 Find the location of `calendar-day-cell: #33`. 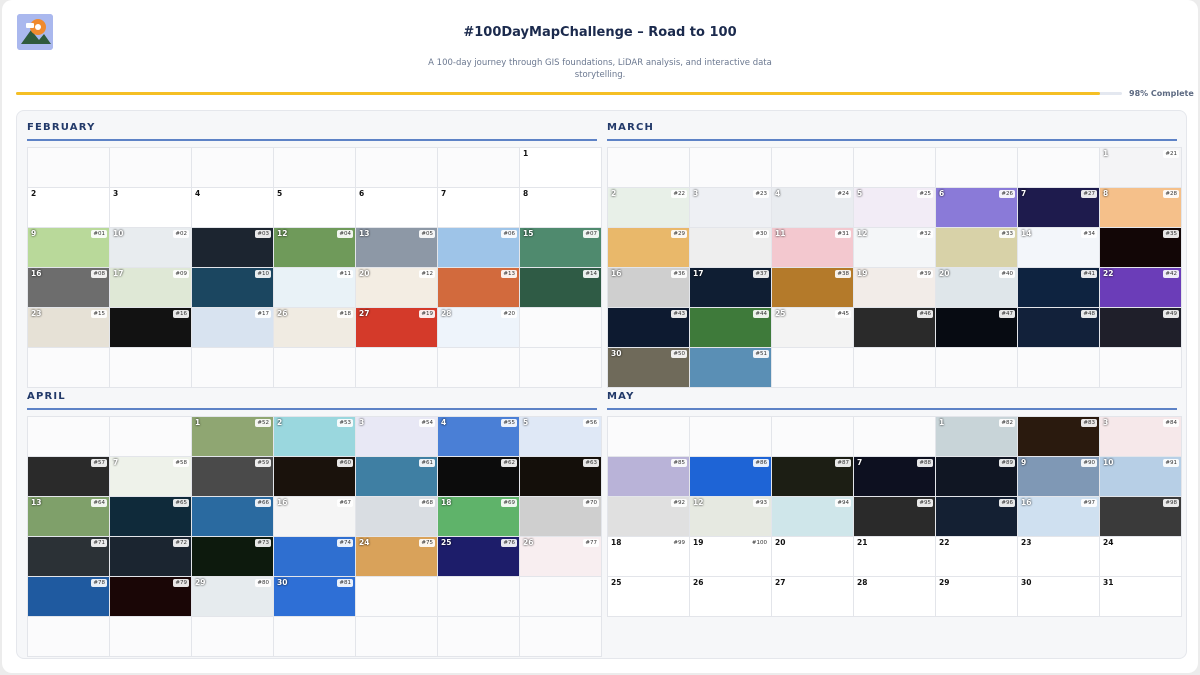

calendar-day-cell: #33 is located at coordinates (976, 247).